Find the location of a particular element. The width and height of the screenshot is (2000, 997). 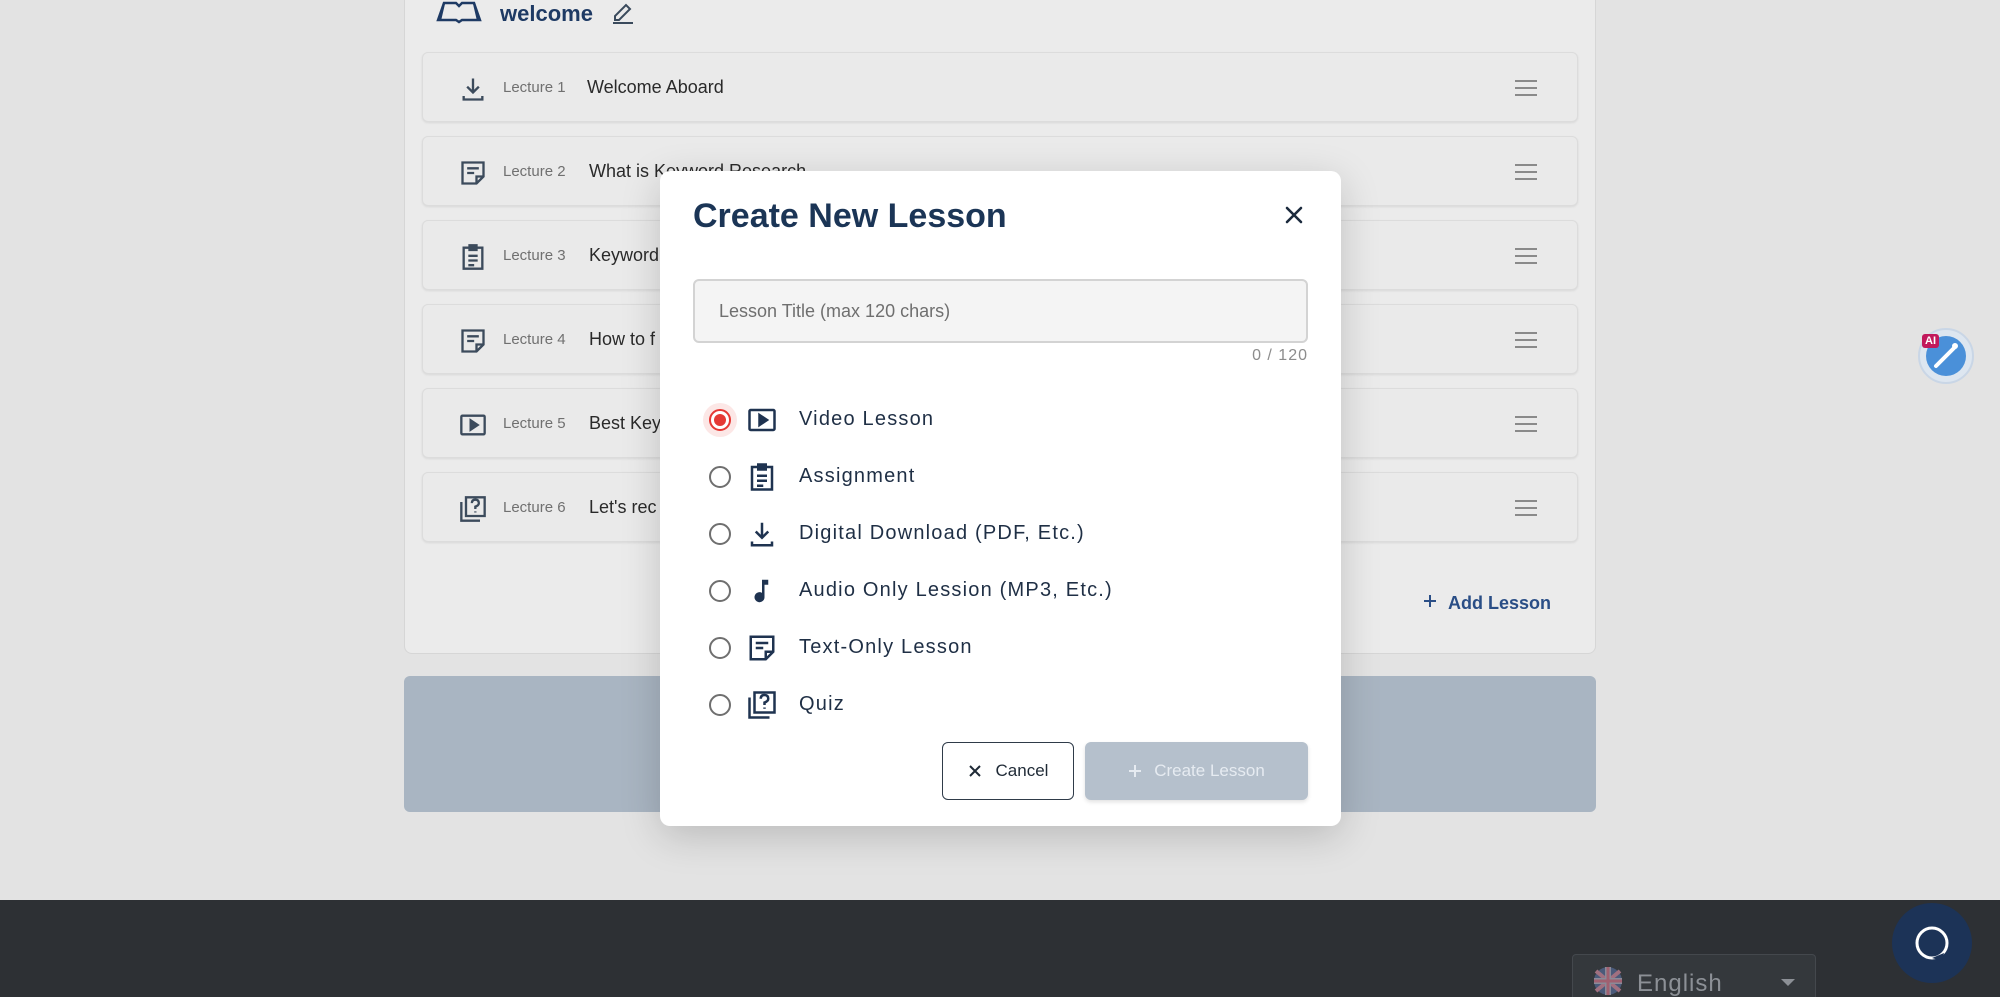

close-button is located at coordinates (1294, 215).